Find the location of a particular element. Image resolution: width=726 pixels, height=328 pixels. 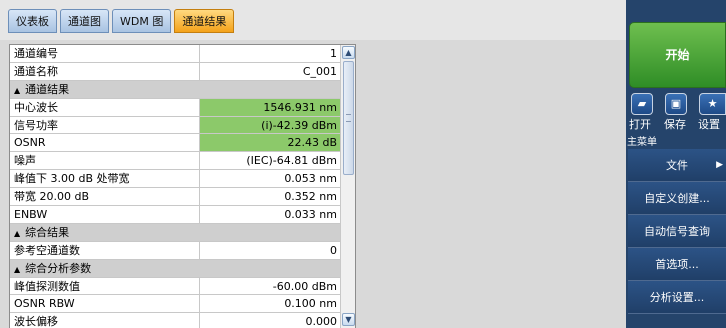

start-button: 开始 is located at coordinates (677, 55).